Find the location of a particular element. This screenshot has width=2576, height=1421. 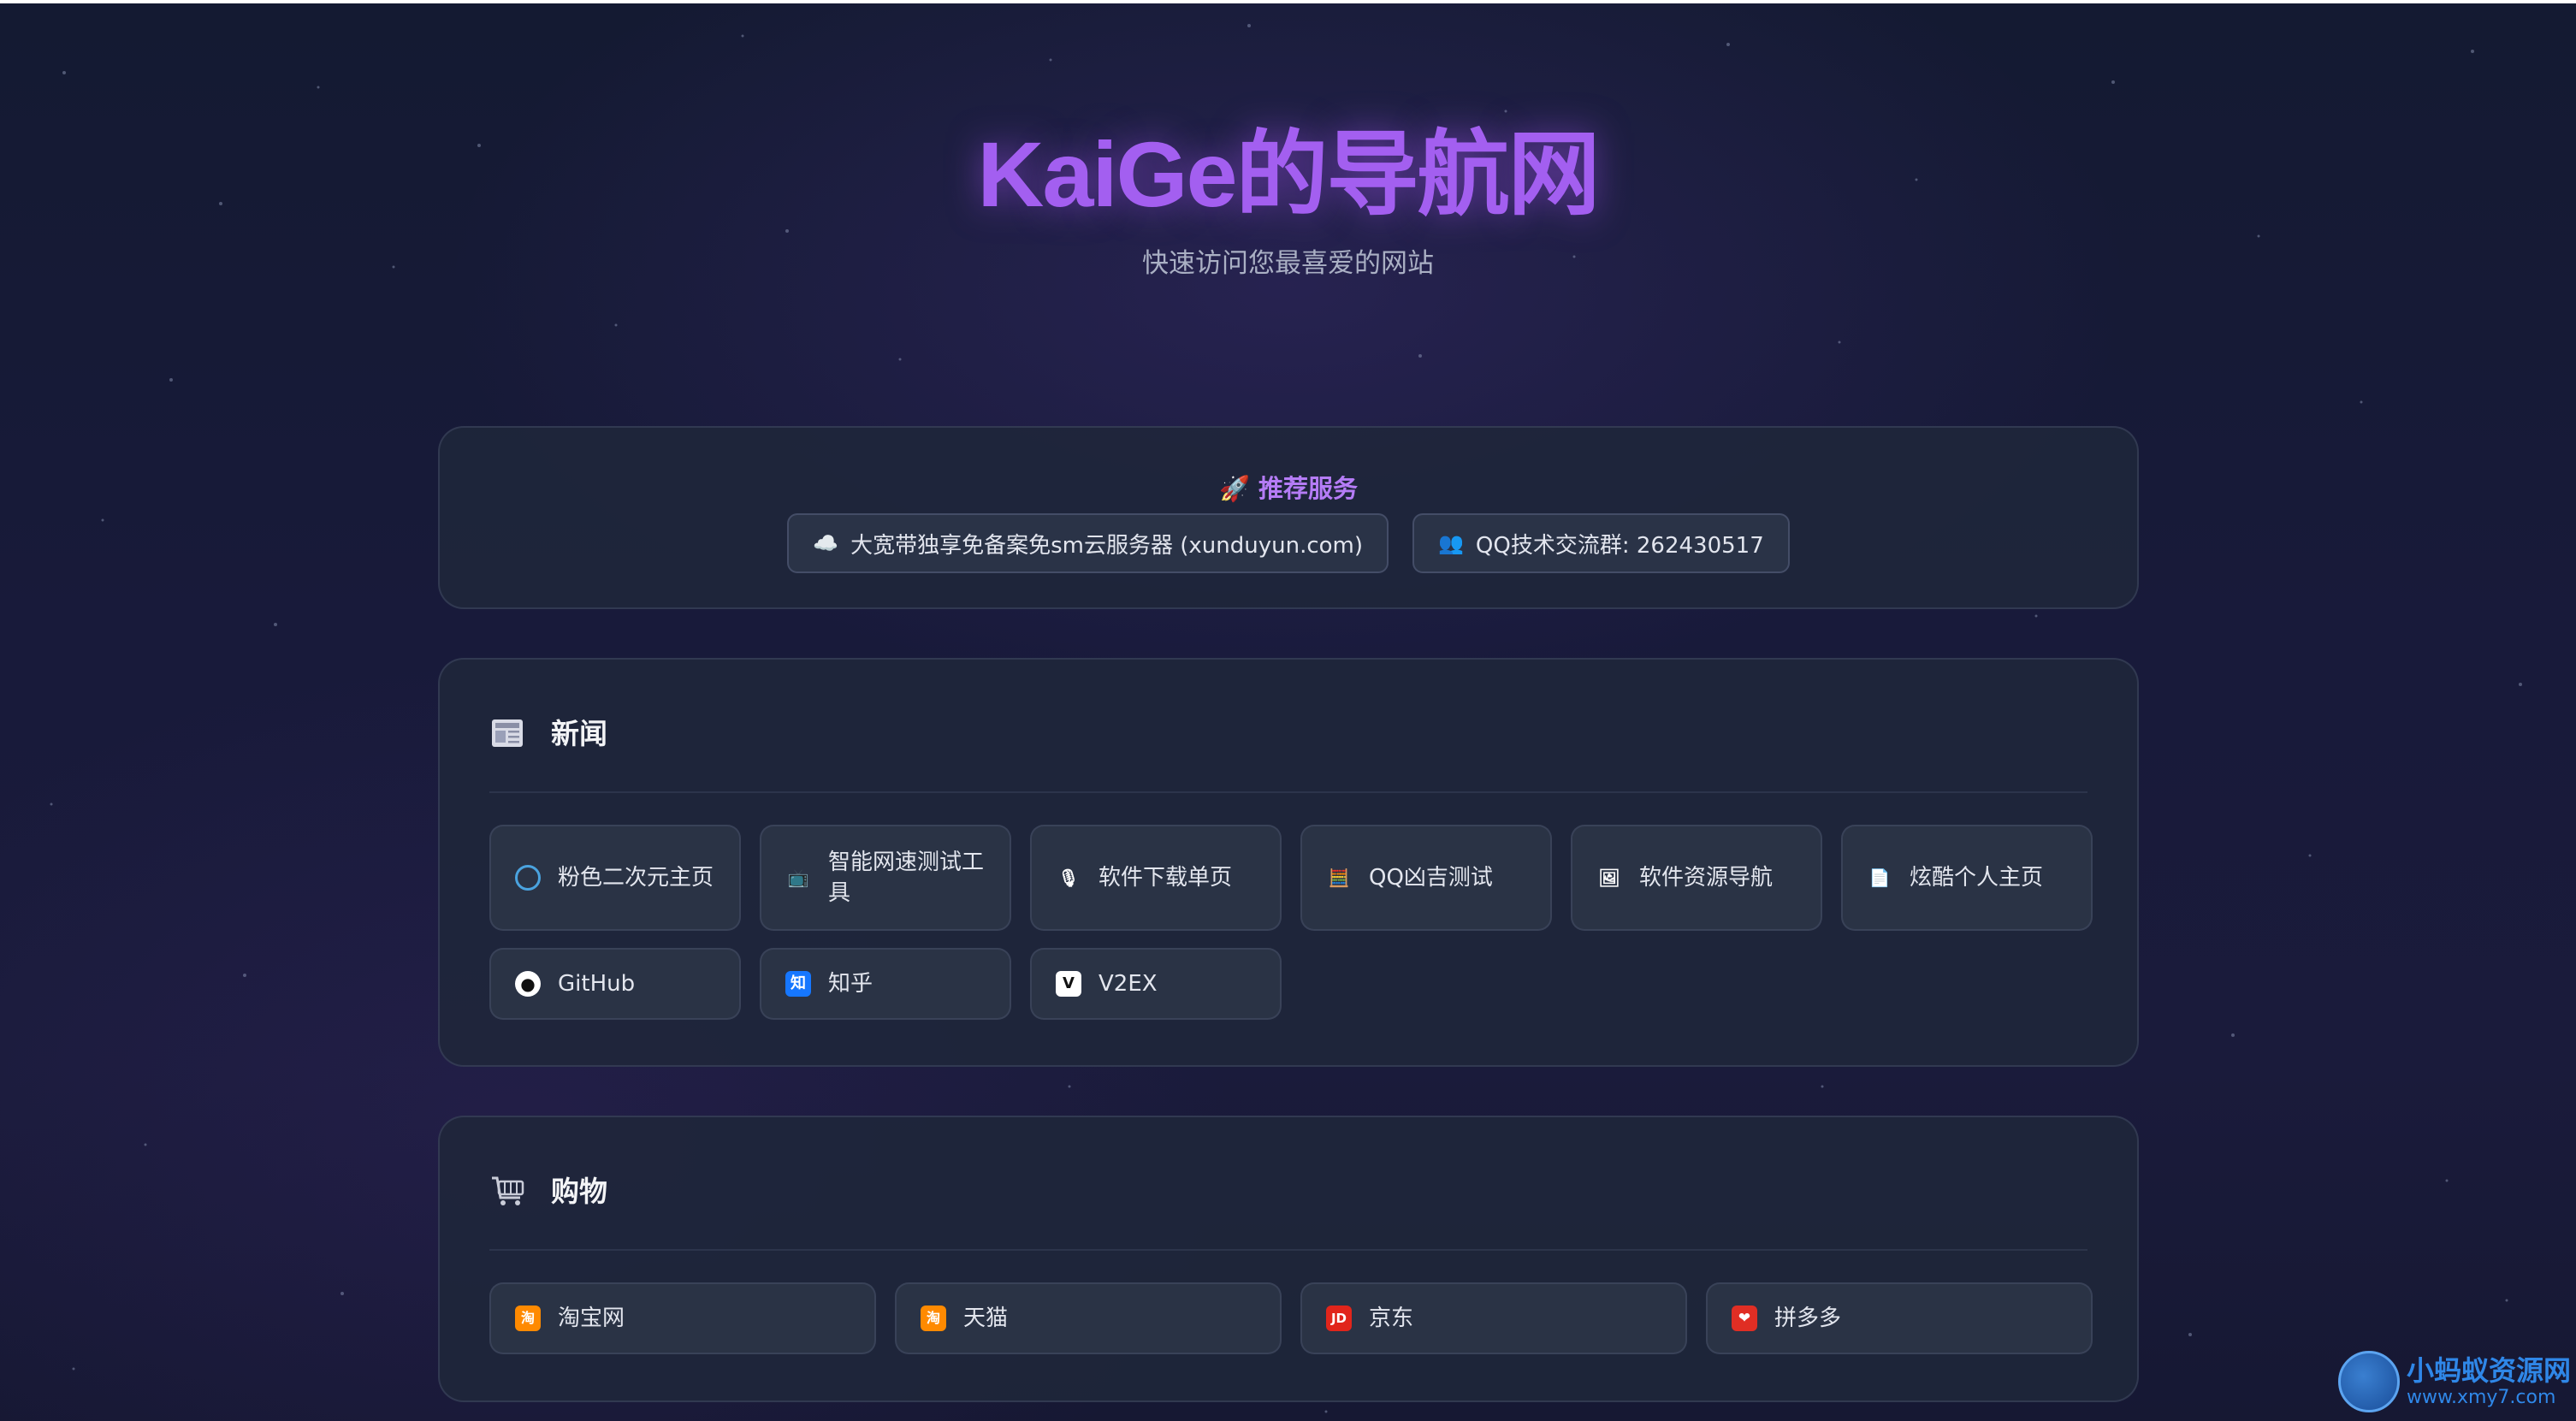

cloud-server-link: ☁️ 大宽带独享免备案免sm云服务器 (xunduyun.com) is located at coordinates (1088, 543).